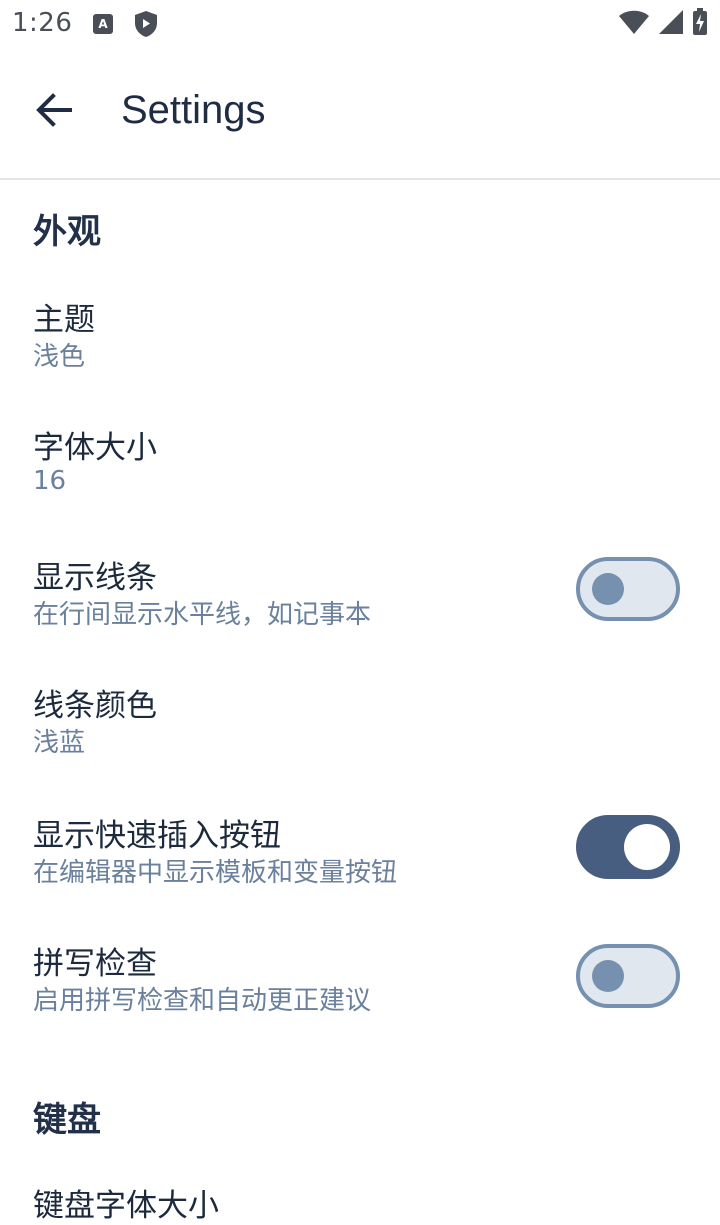  I want to click on spell-check-toggle, so click(628, 976).